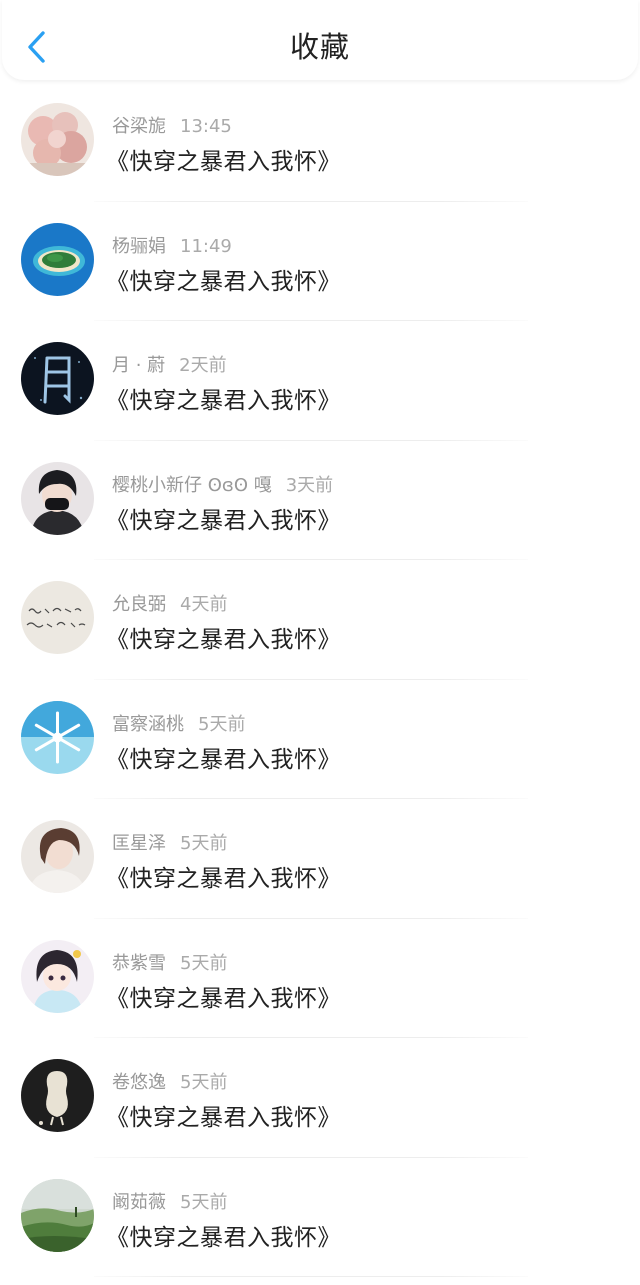 This screenshot has height=1285, width=640. I want to click on item-meta: 谷梁旎 13:45, so click(172, 125).